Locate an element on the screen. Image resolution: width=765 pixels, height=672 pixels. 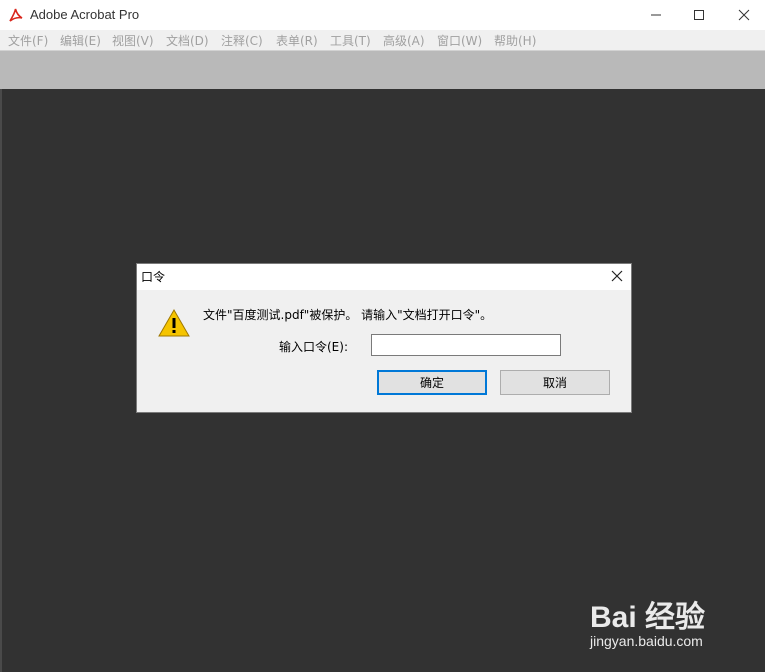
left-panel-edge is located at coordinates (1, 380).